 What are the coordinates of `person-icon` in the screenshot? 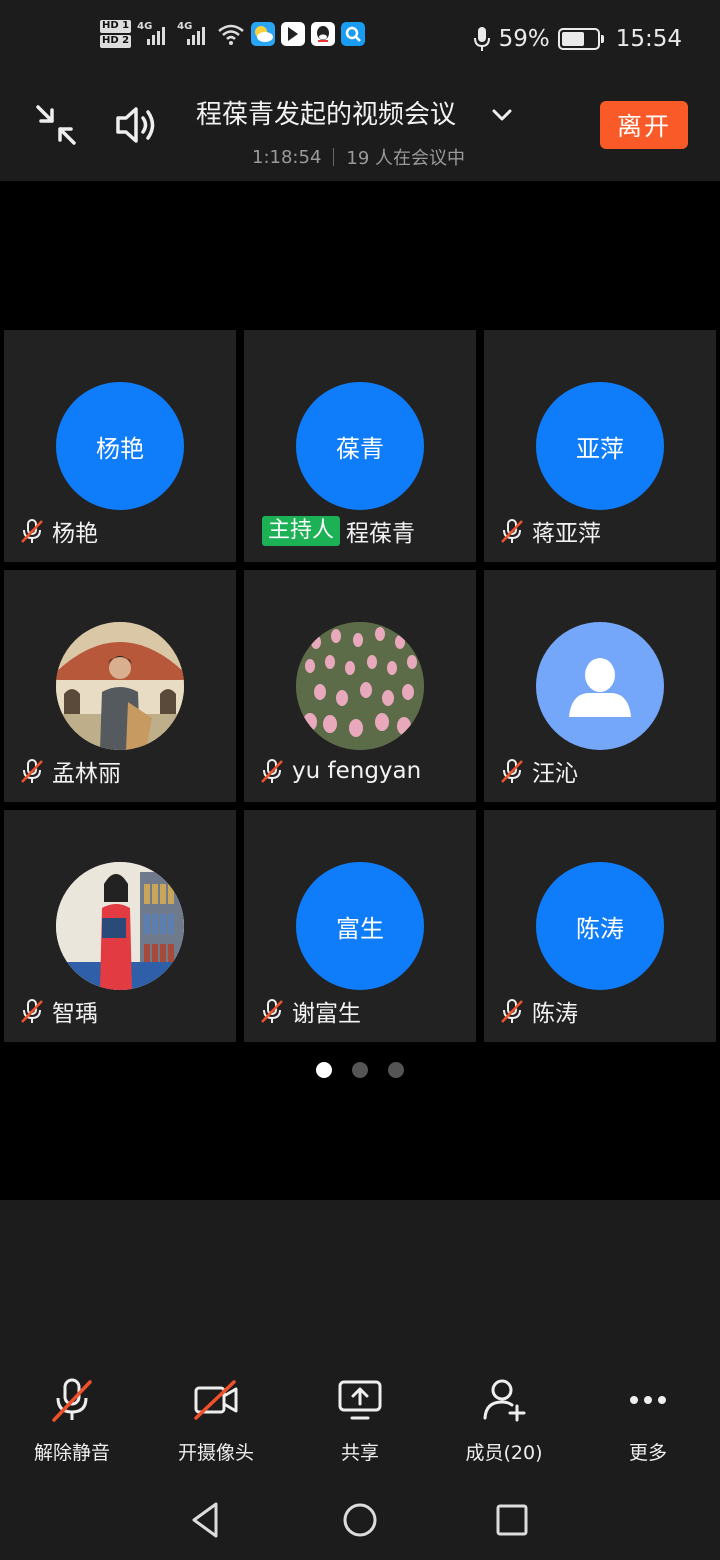 It's located at (600, 687).